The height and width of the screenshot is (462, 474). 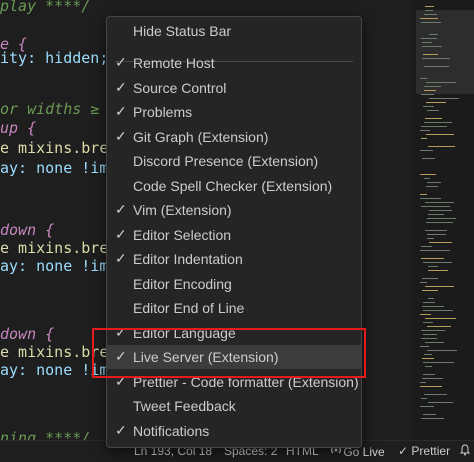 I want to click on code-line: ning ****/, so click(x=45, y=434).